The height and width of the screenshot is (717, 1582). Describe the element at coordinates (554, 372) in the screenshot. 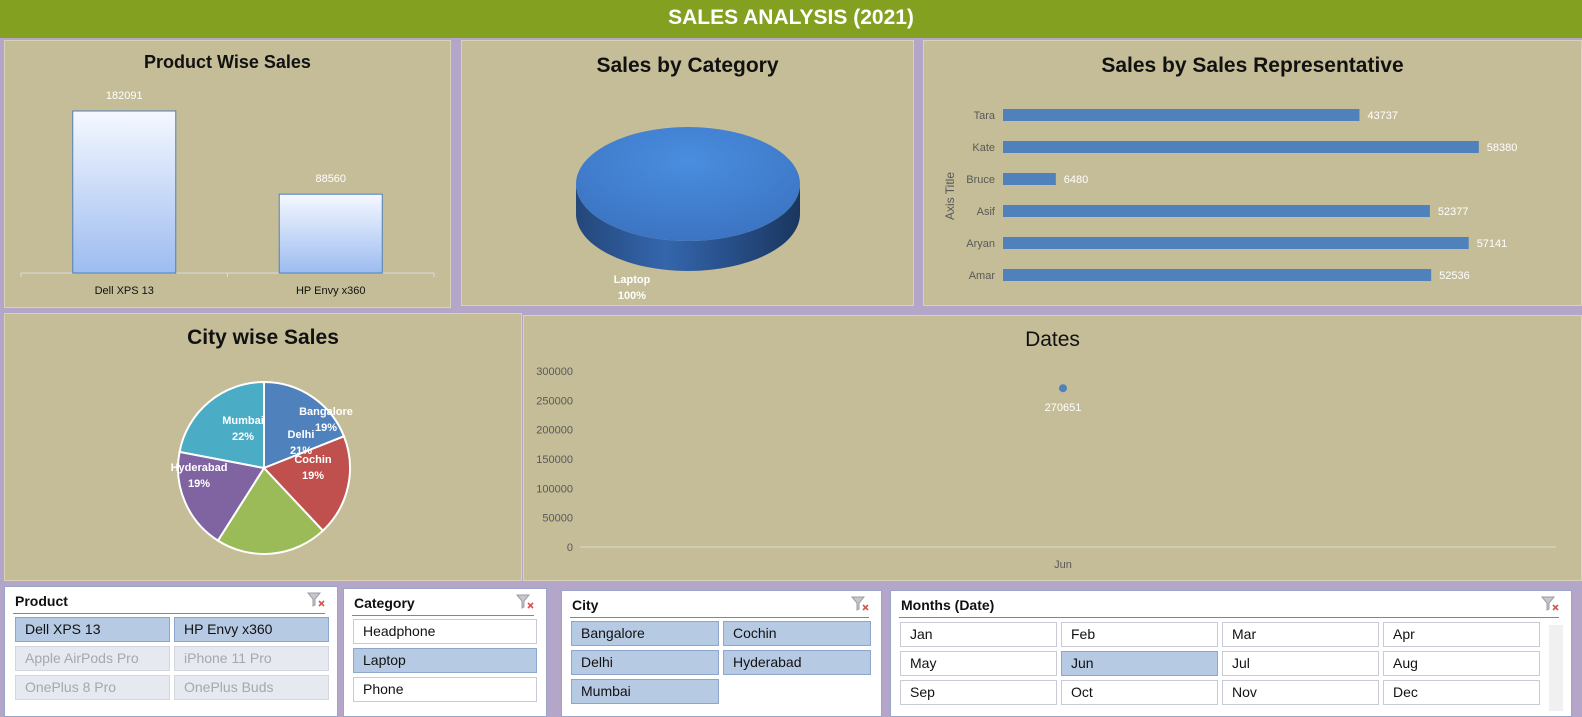

I see `y-tick-label: 300000` at that location.